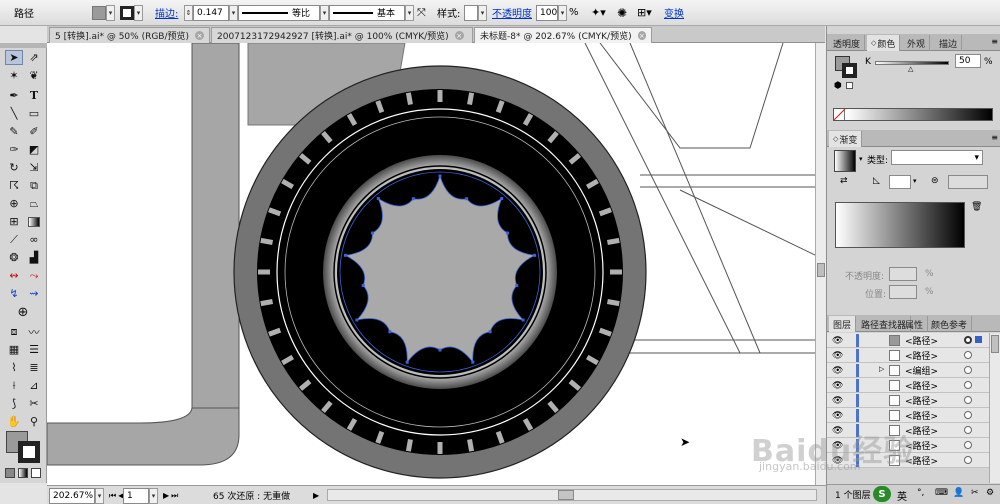 This screenshot has height=504, width=1000. I want to click on rotate-icon: ↻, so click(14, 167).